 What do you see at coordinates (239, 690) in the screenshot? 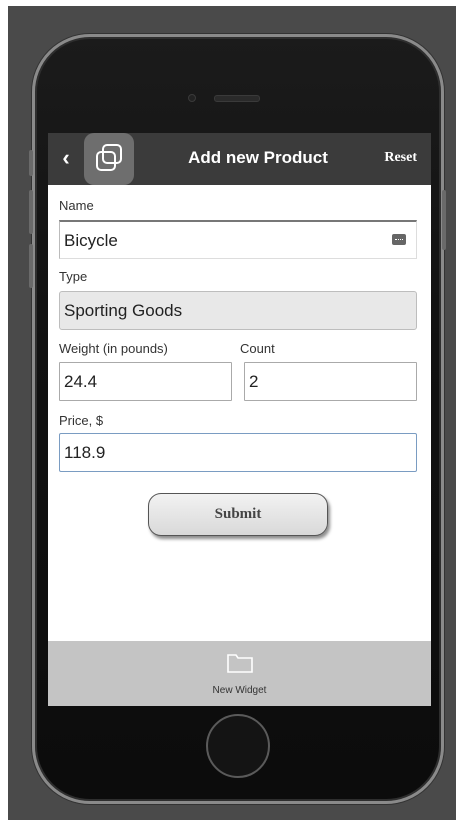
I see `tab-new-widget-label: New Widget` at bounding box center [239, 690].